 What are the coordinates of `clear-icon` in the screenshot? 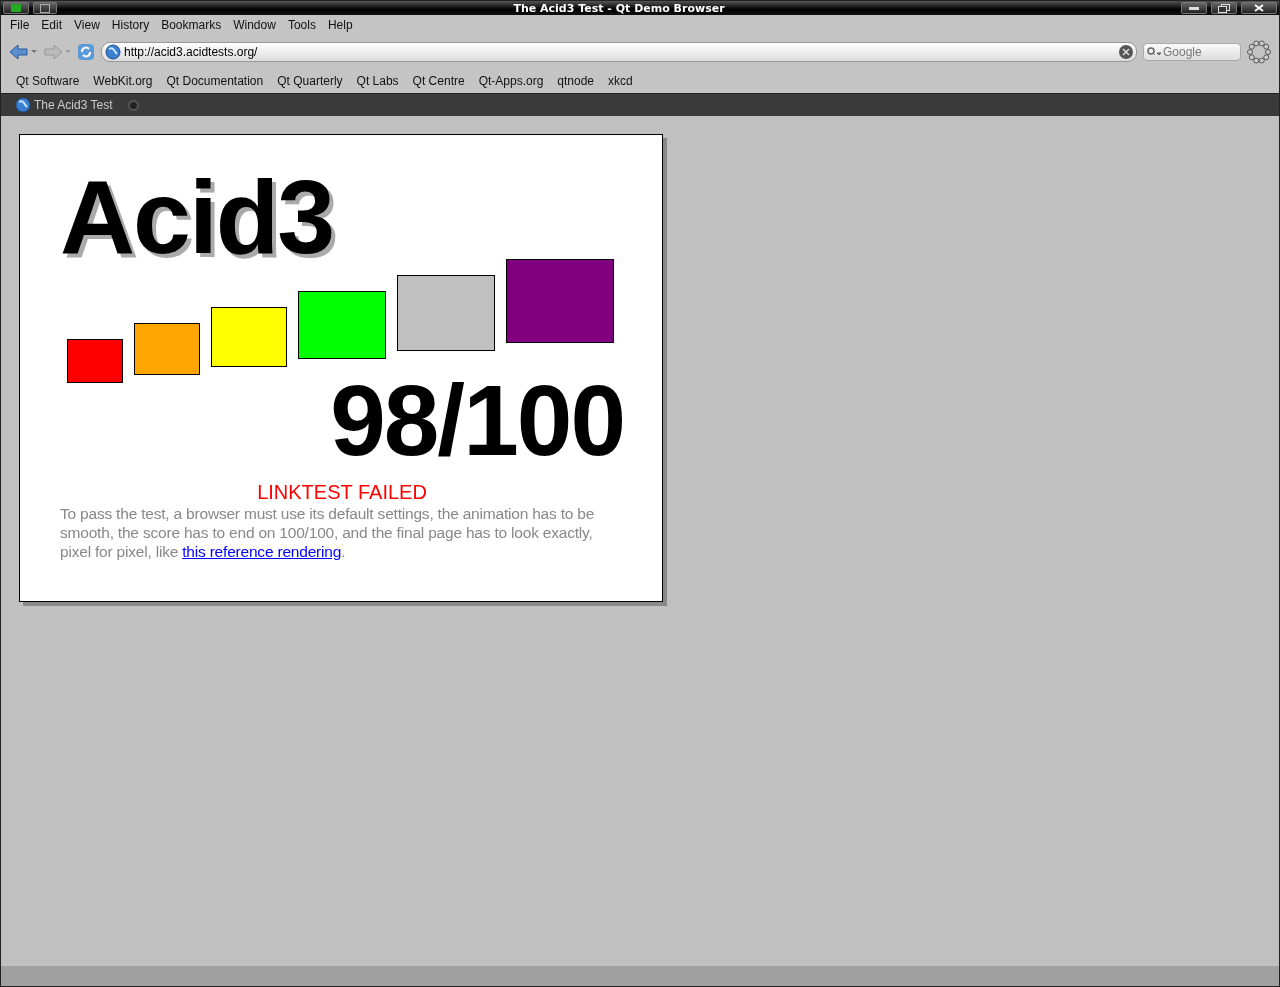 It's located at (1126, 52).